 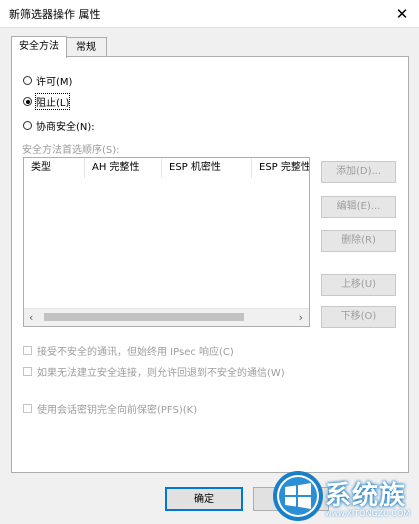 I want to click on column-header-esp-integrity: ESP 完整性, so click(x=280, y=168).